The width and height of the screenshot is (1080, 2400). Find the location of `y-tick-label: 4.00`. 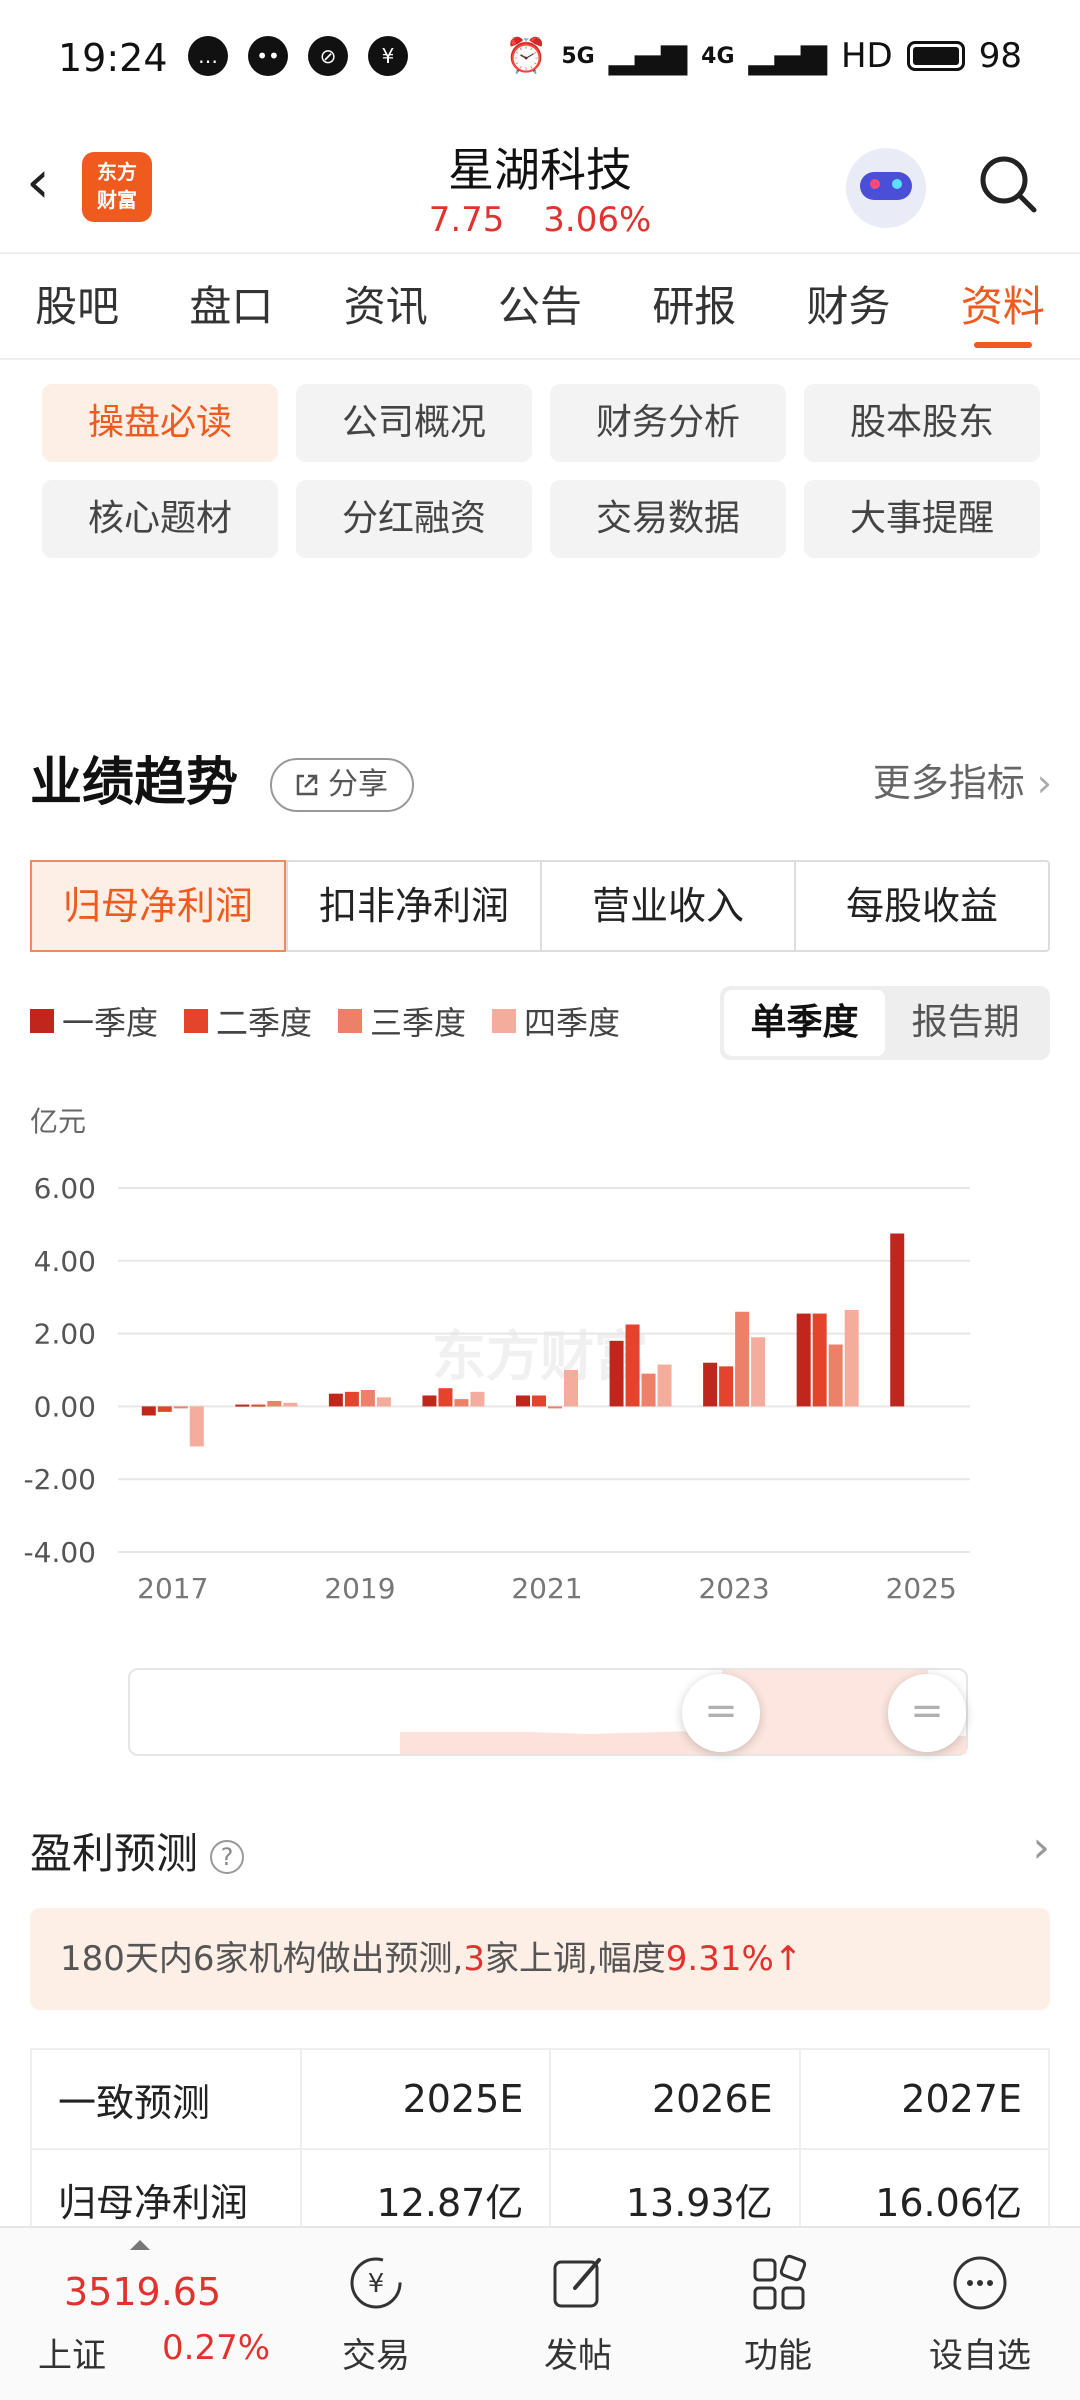

y-tick-label: 4.00 is located at coordinates (65, 1261).